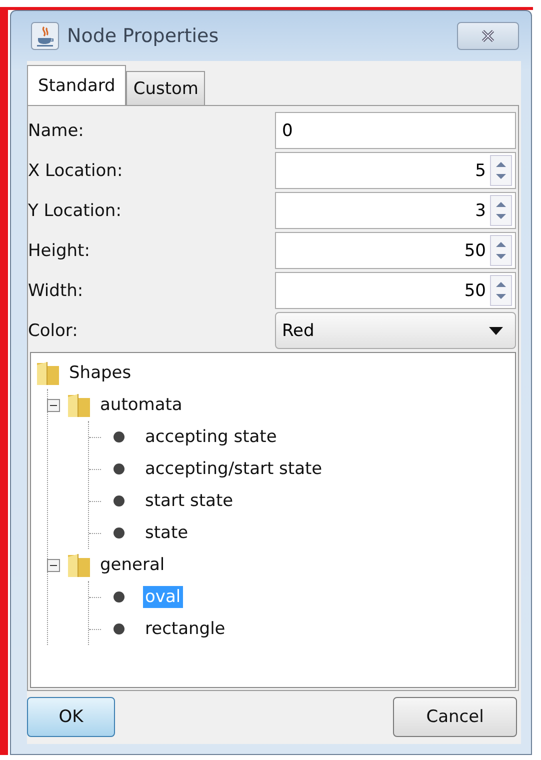  I want to click on field-label: Width:, so click(56, 291).